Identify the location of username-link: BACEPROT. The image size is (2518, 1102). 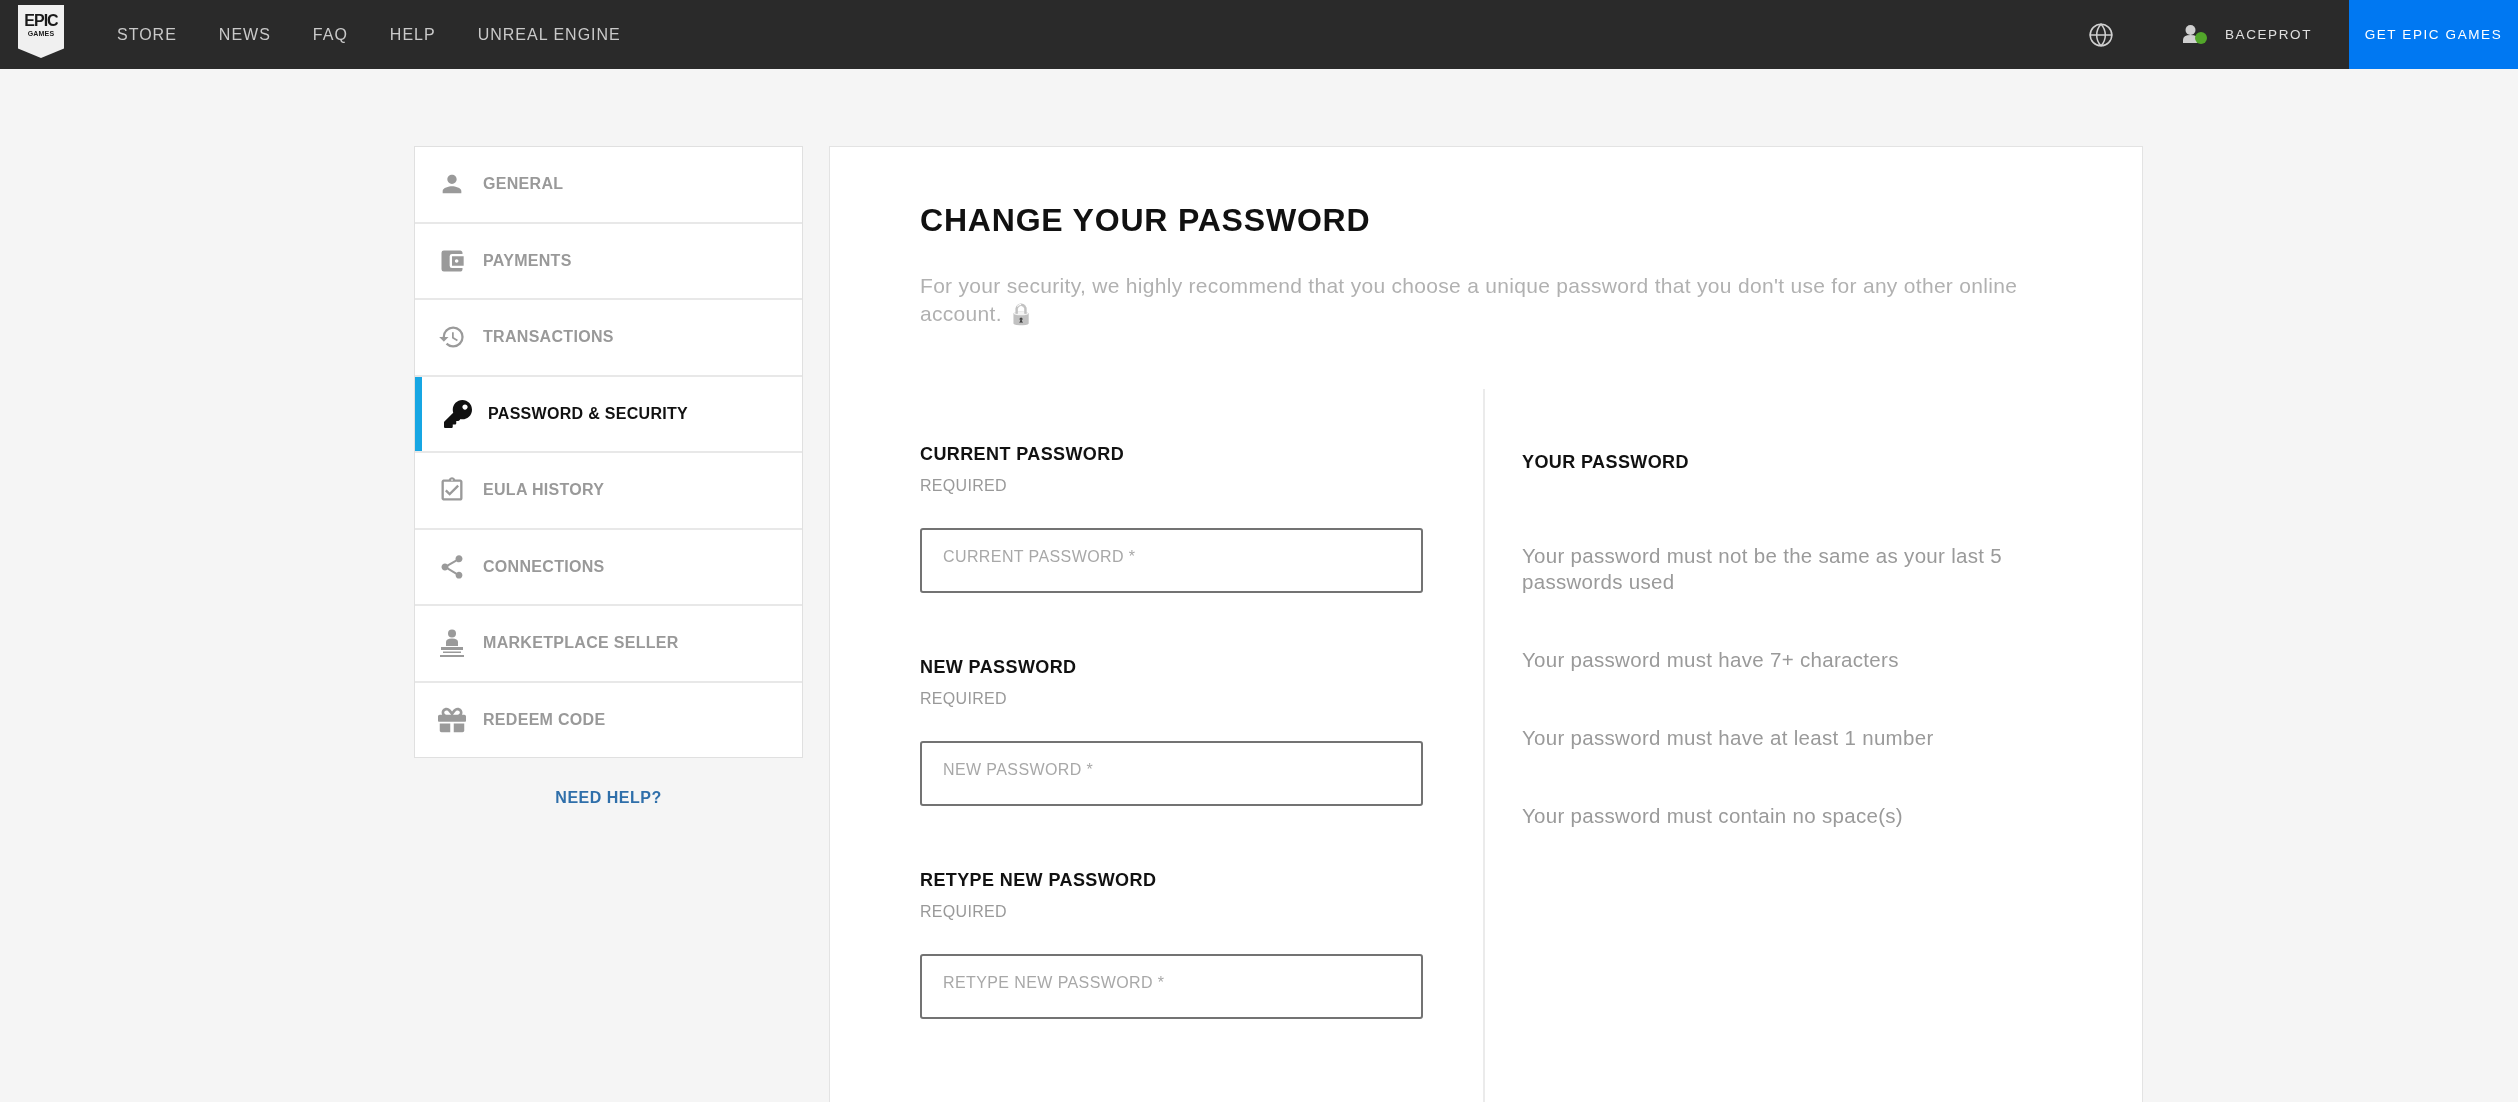
(2268, 34).